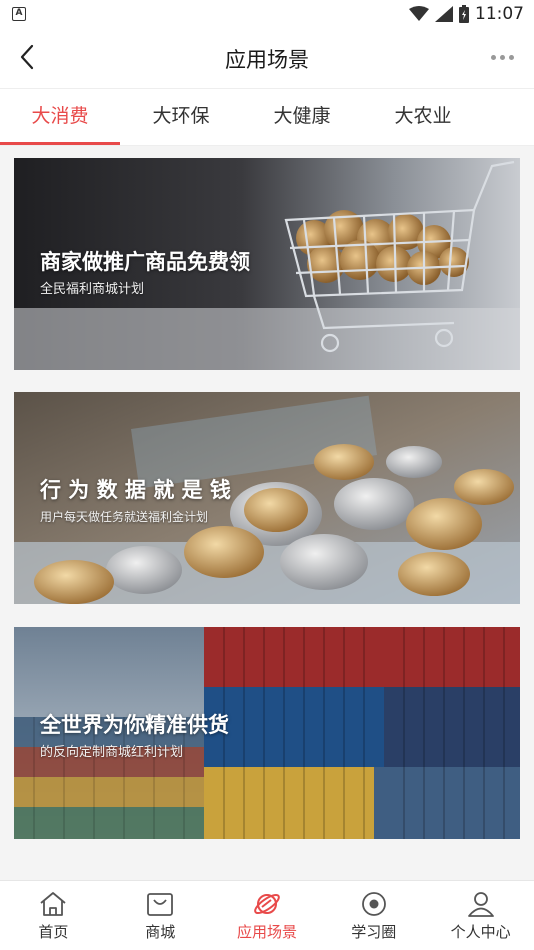 The width and height of the screenshot is (534, 950). Describe the element at coordinates (60, 117) in the screenshot. I see `tab-consumption: 大消费` at that location.